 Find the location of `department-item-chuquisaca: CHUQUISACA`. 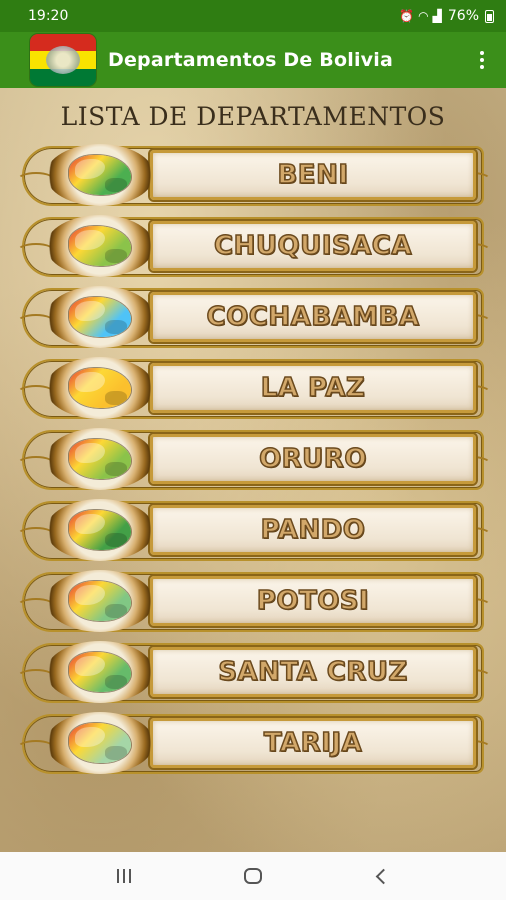

department-item-chuquisaca: CHUQUISACA is located at coordinates (254, 247).